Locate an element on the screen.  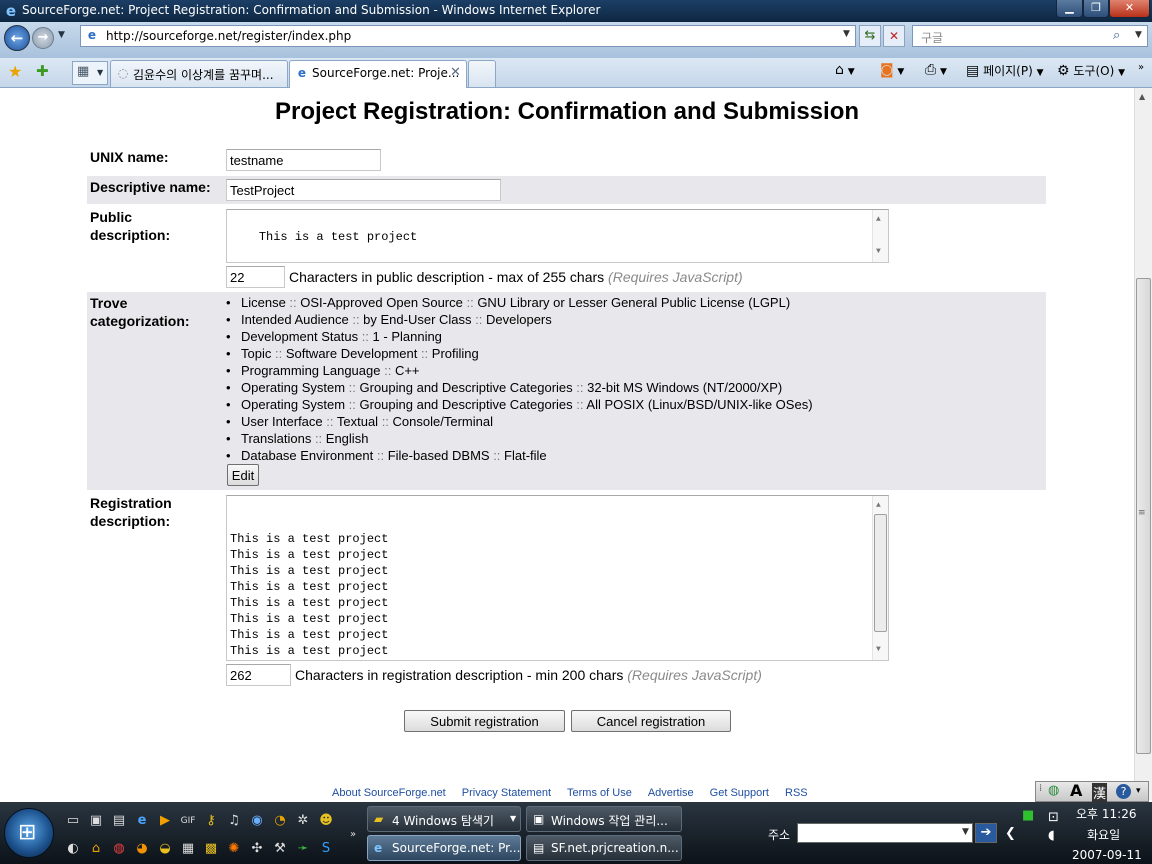
home-button: ⌂ ▼ is located at coordinates (845, 70).